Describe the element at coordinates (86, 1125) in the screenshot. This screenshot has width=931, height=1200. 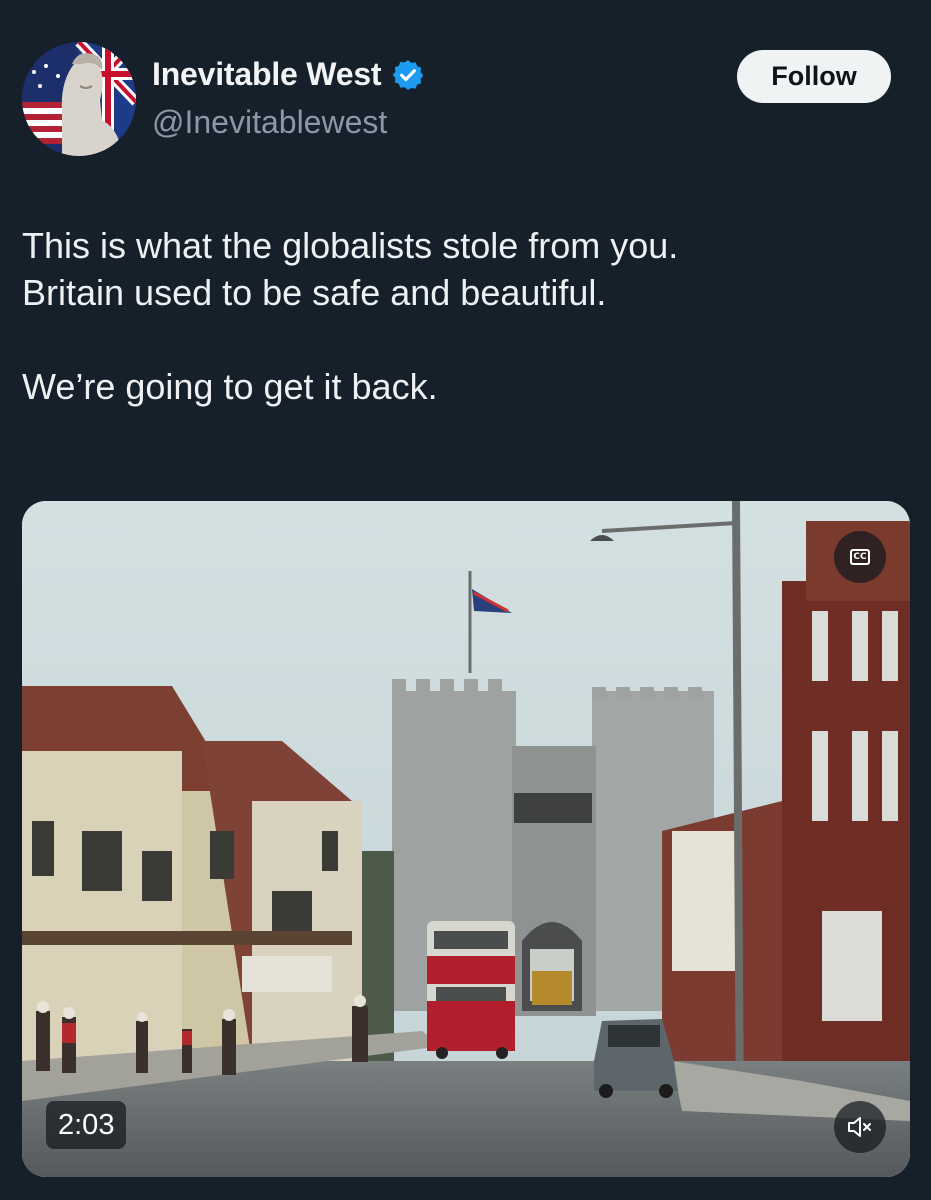
I see `video-duration: 2:03` at that location.